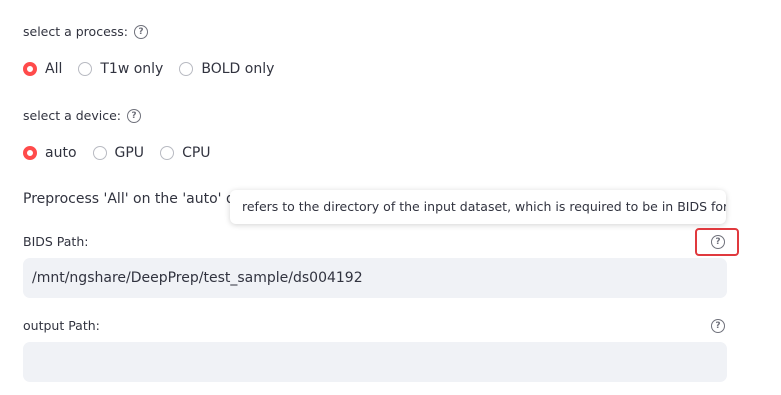 This screenshot has width=781, height=395. Describe the element at coordinates (375, 362) in the screenshot. I see `output-path-input` at that location.